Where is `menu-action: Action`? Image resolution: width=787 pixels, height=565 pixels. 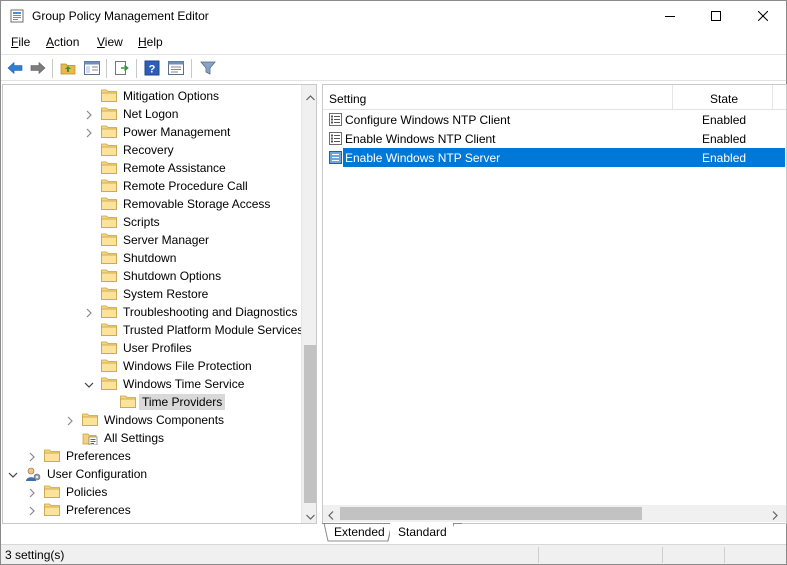
menu-action: Action is located at coordinates (62, 42).